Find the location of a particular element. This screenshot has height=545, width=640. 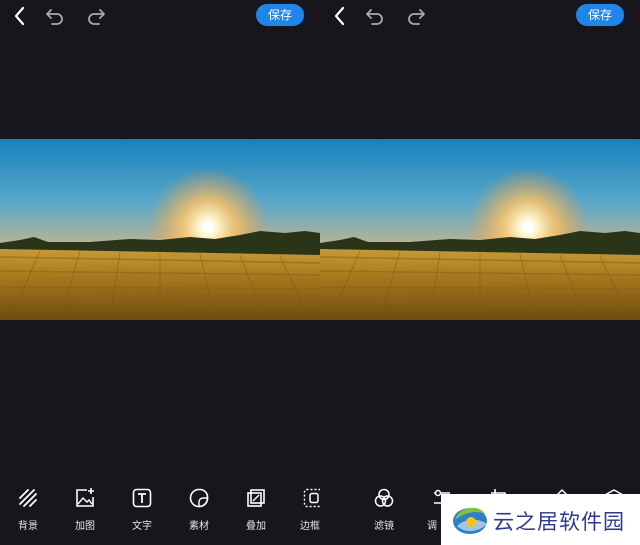

tool-sticker: 素材 is located at coordinates (199, 514).